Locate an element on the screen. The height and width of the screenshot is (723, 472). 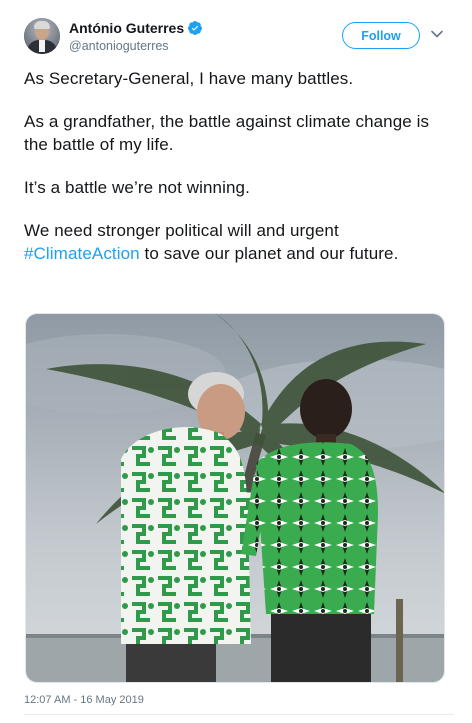
follow-button: Follow is located at coordinates (381, 35).